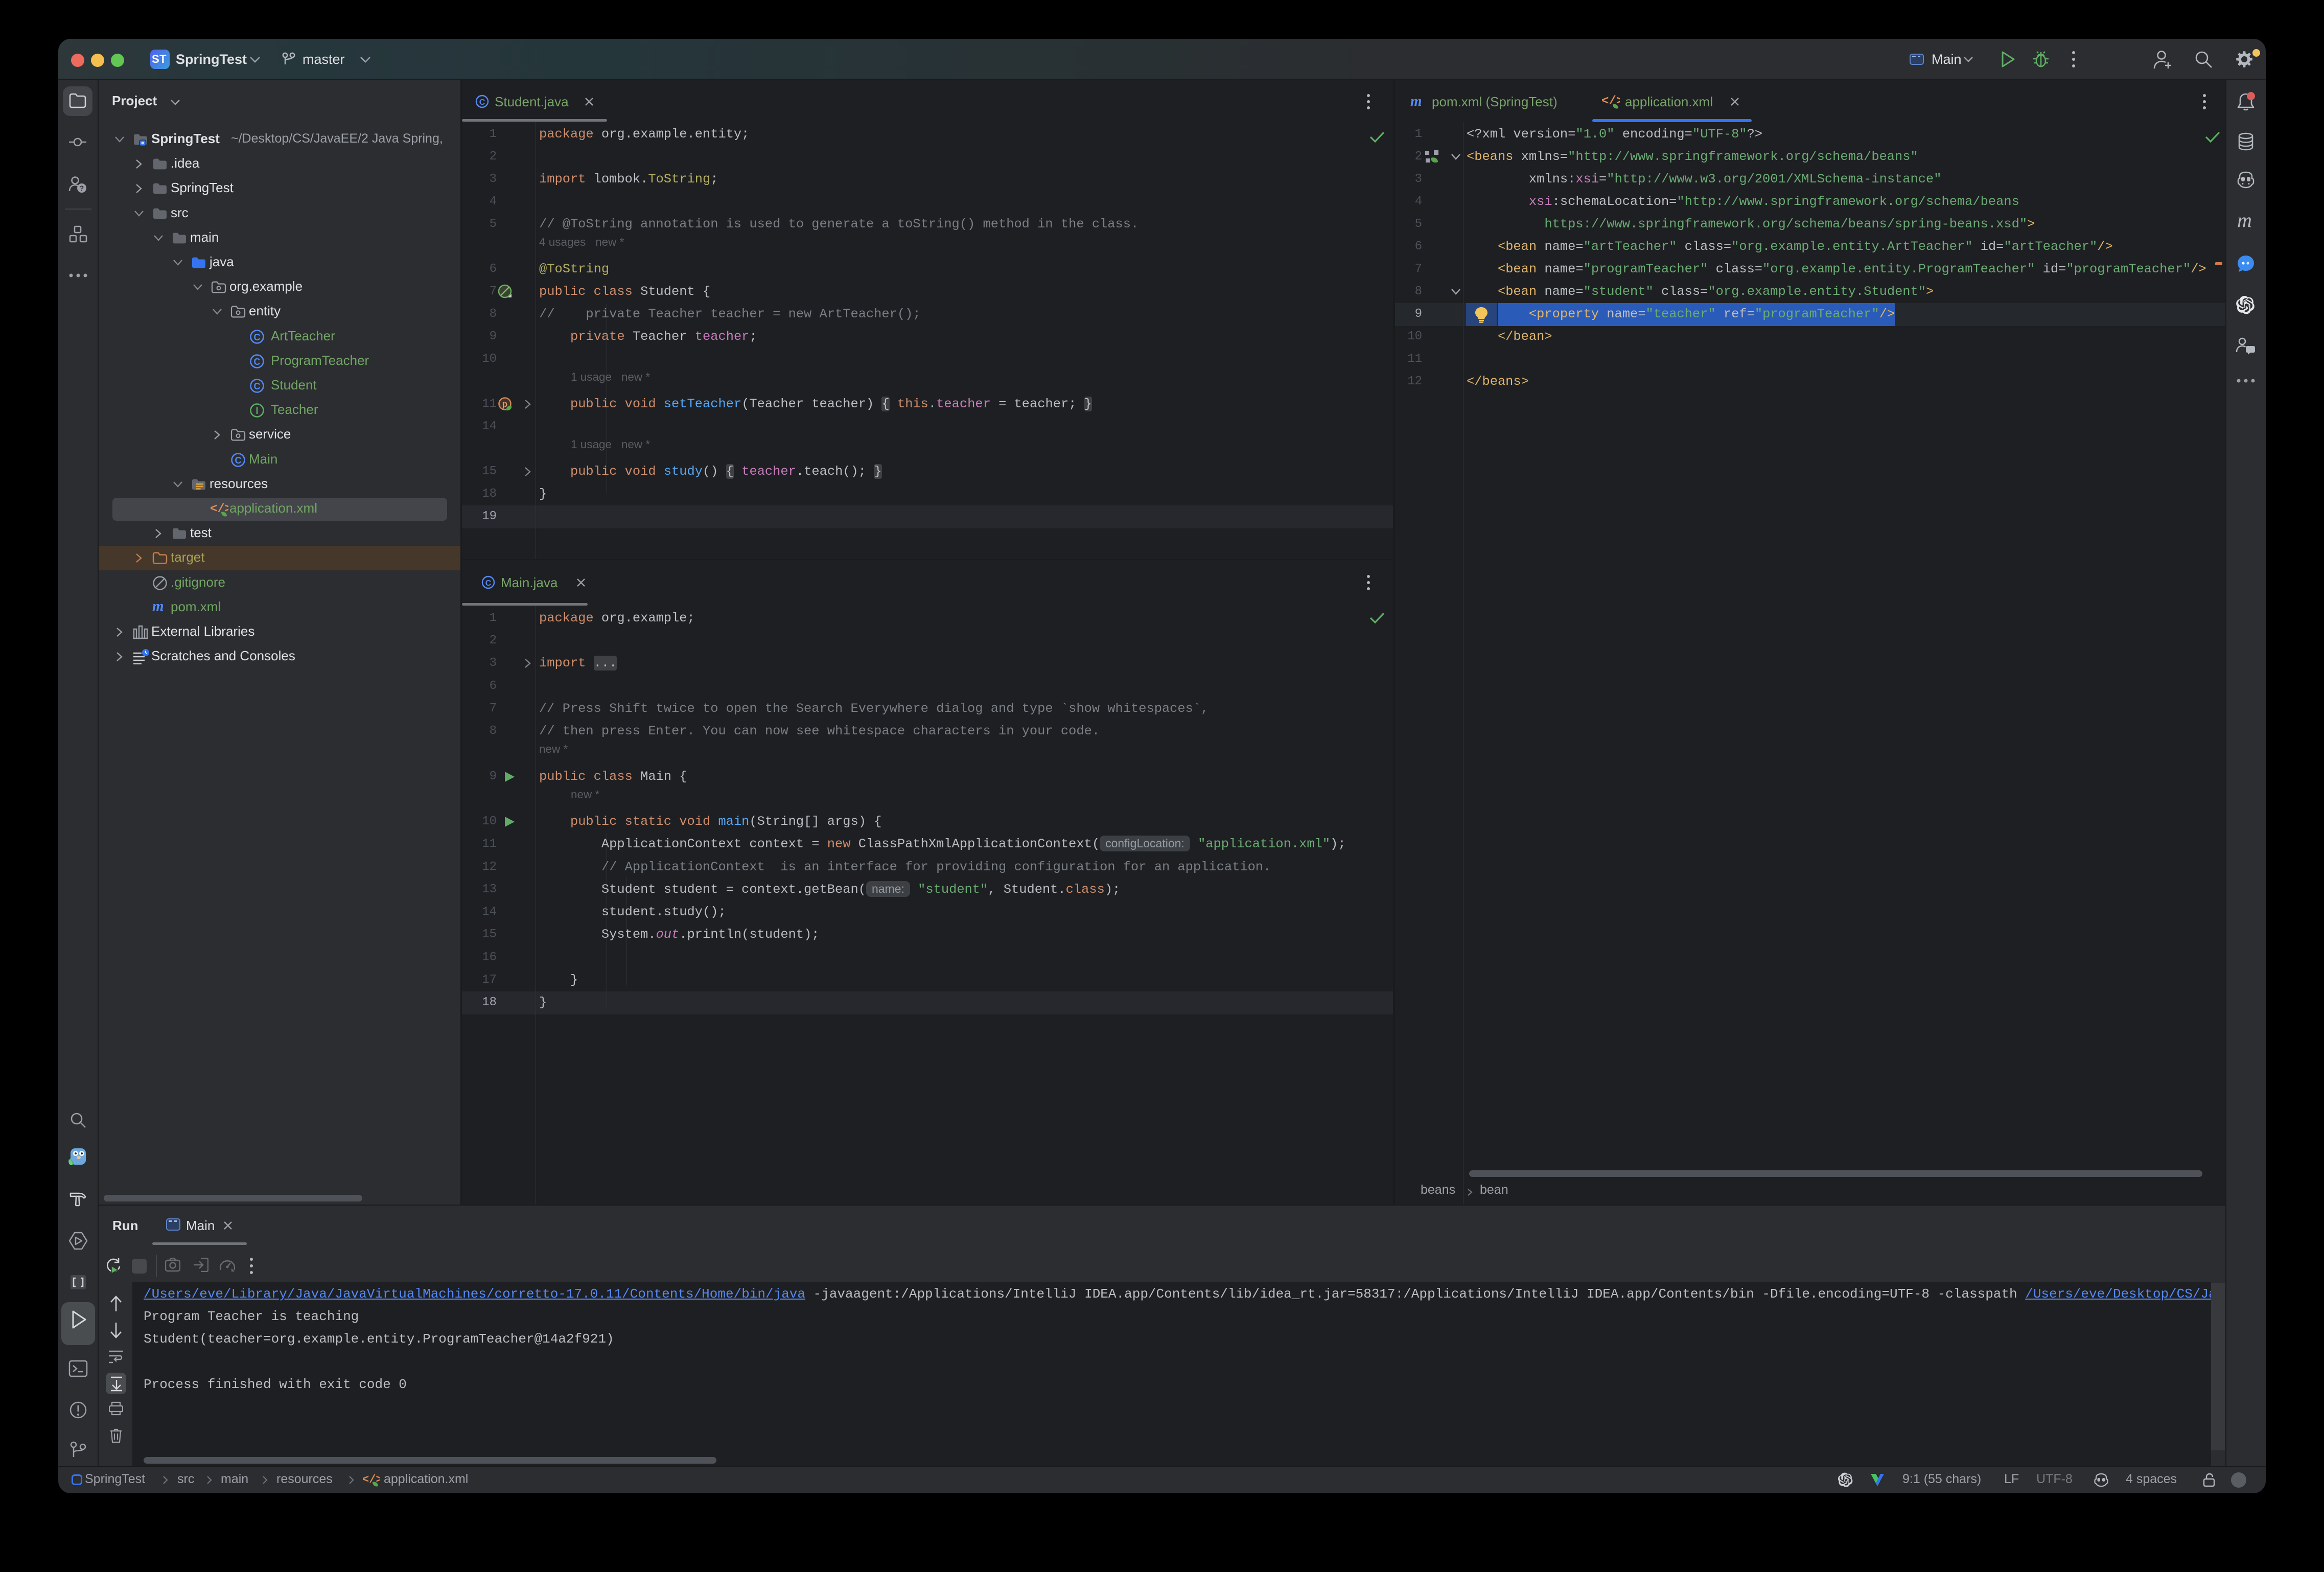 This screenshot has height=1572, width=2324. What do you see at coordinates (256, 411) in the screenshot?
I see `svg-text: I` at bounding box center [256, 411].